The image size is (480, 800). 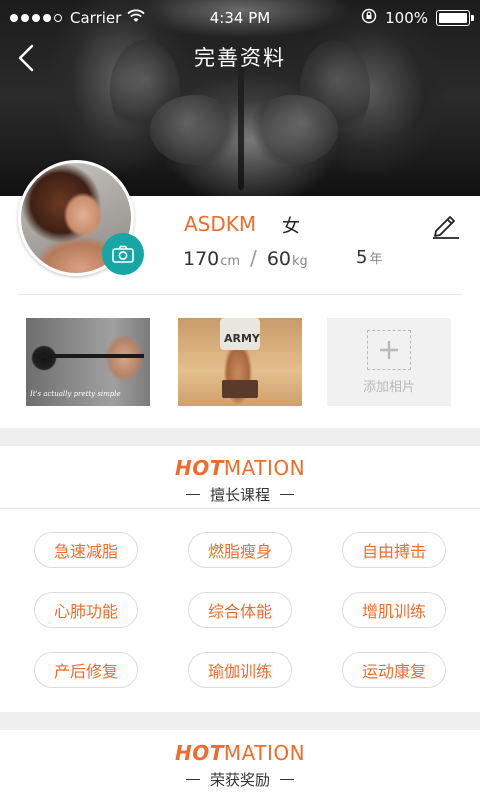 What do you see at coordinates (406, 18) in the screenshot?
I see `battery-percent: 100%` at bounding box center [406, 18].